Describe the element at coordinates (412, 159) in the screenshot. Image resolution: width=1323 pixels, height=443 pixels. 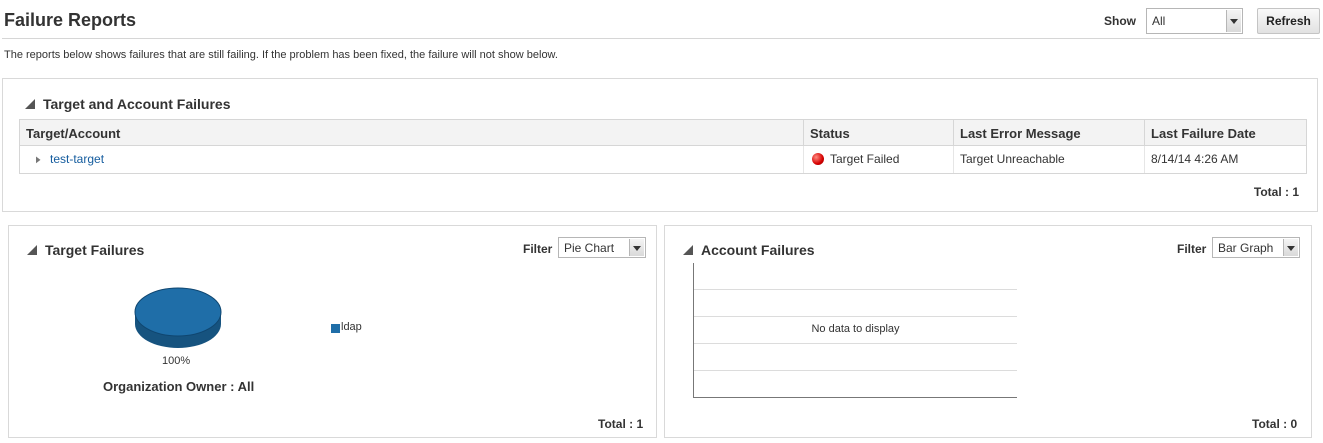
I see `target-cell: test-target` at that location.